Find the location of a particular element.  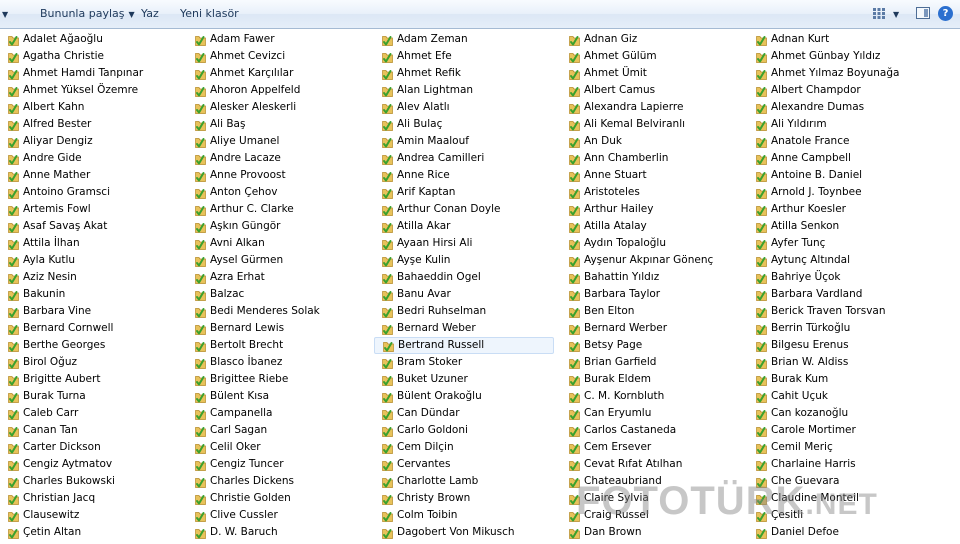

folder-item: Berthe Georges is located at coordinates (90, 345).